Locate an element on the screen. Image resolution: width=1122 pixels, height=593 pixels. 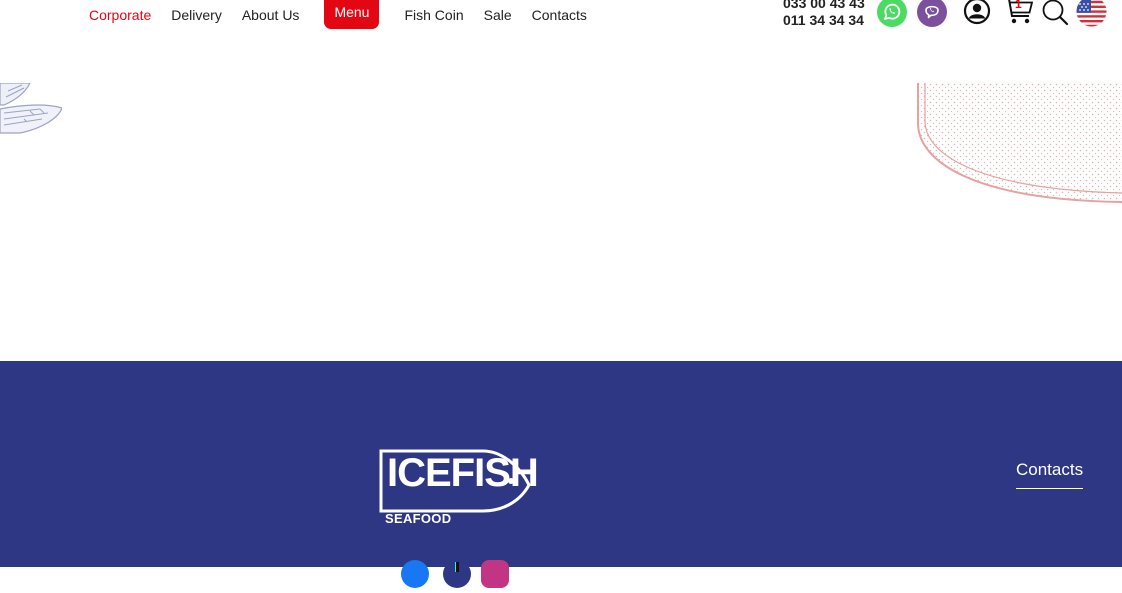
viber-icon is located at coordinates (932, 13).